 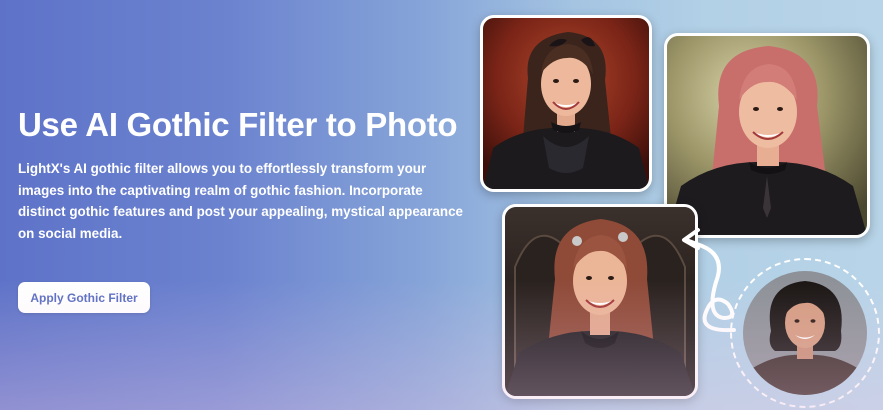 I want to click on gothic-portrait-arched-icon, so click(x=600, y=301).